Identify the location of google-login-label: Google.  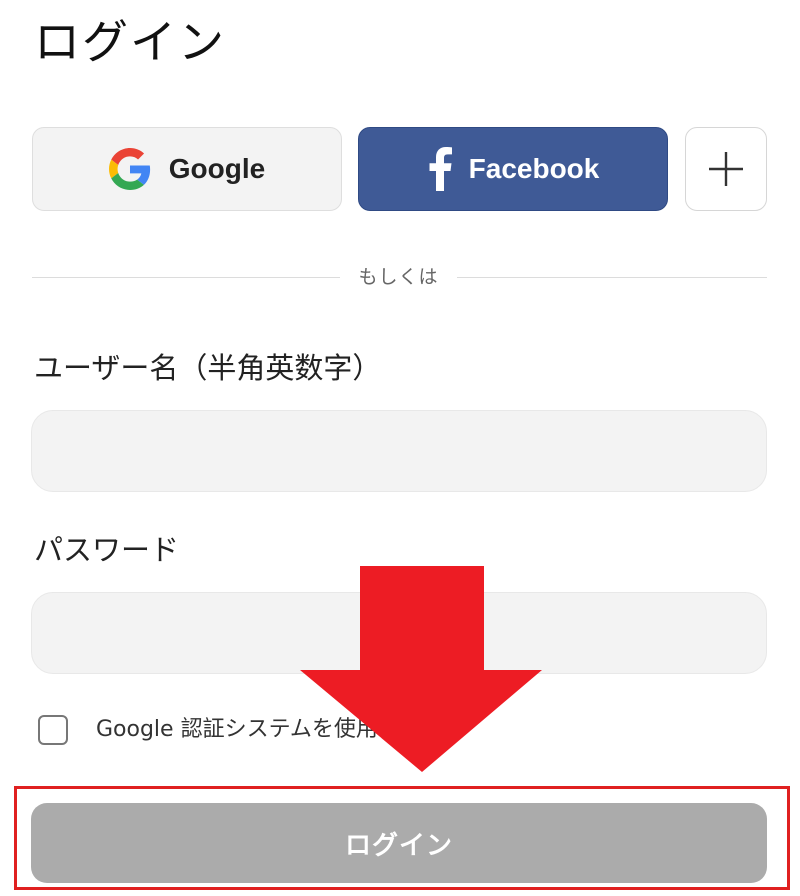
(217, 168).